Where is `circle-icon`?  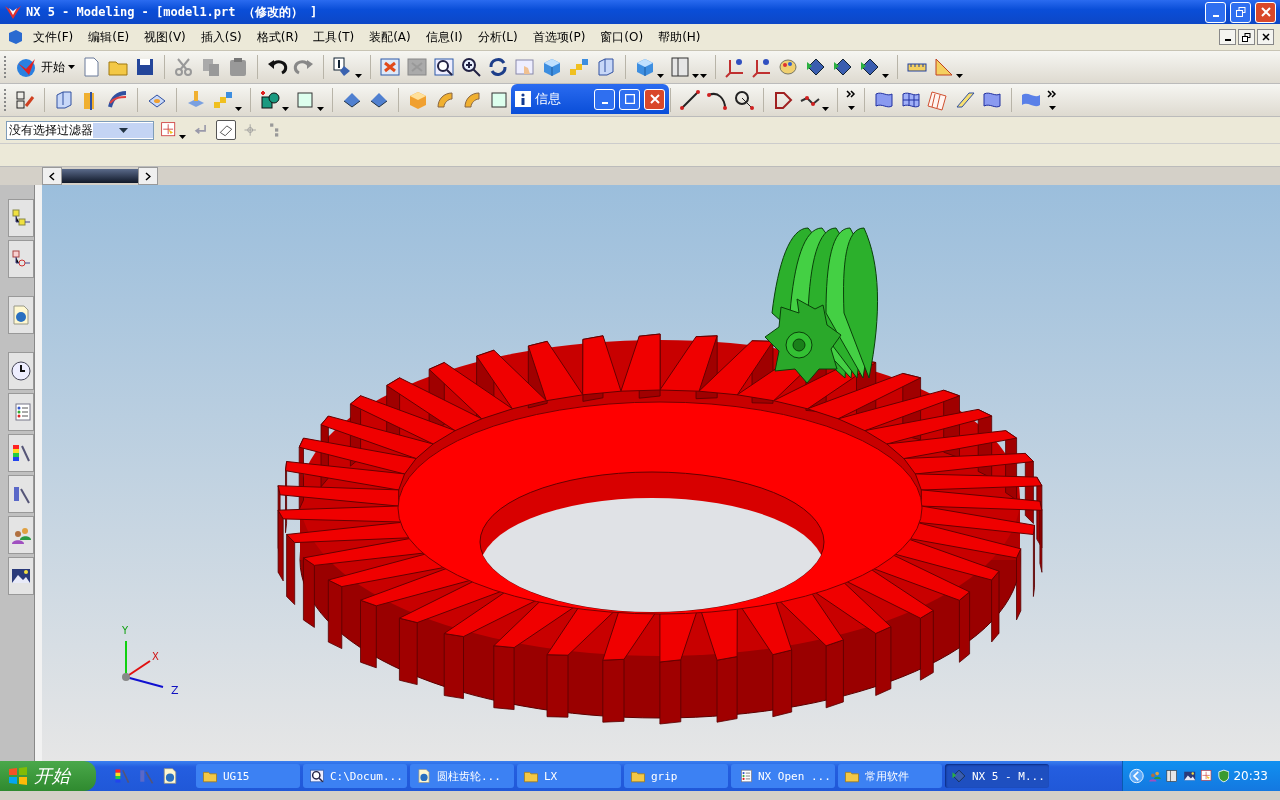 circle-icon is located at coordinates (744, 100).